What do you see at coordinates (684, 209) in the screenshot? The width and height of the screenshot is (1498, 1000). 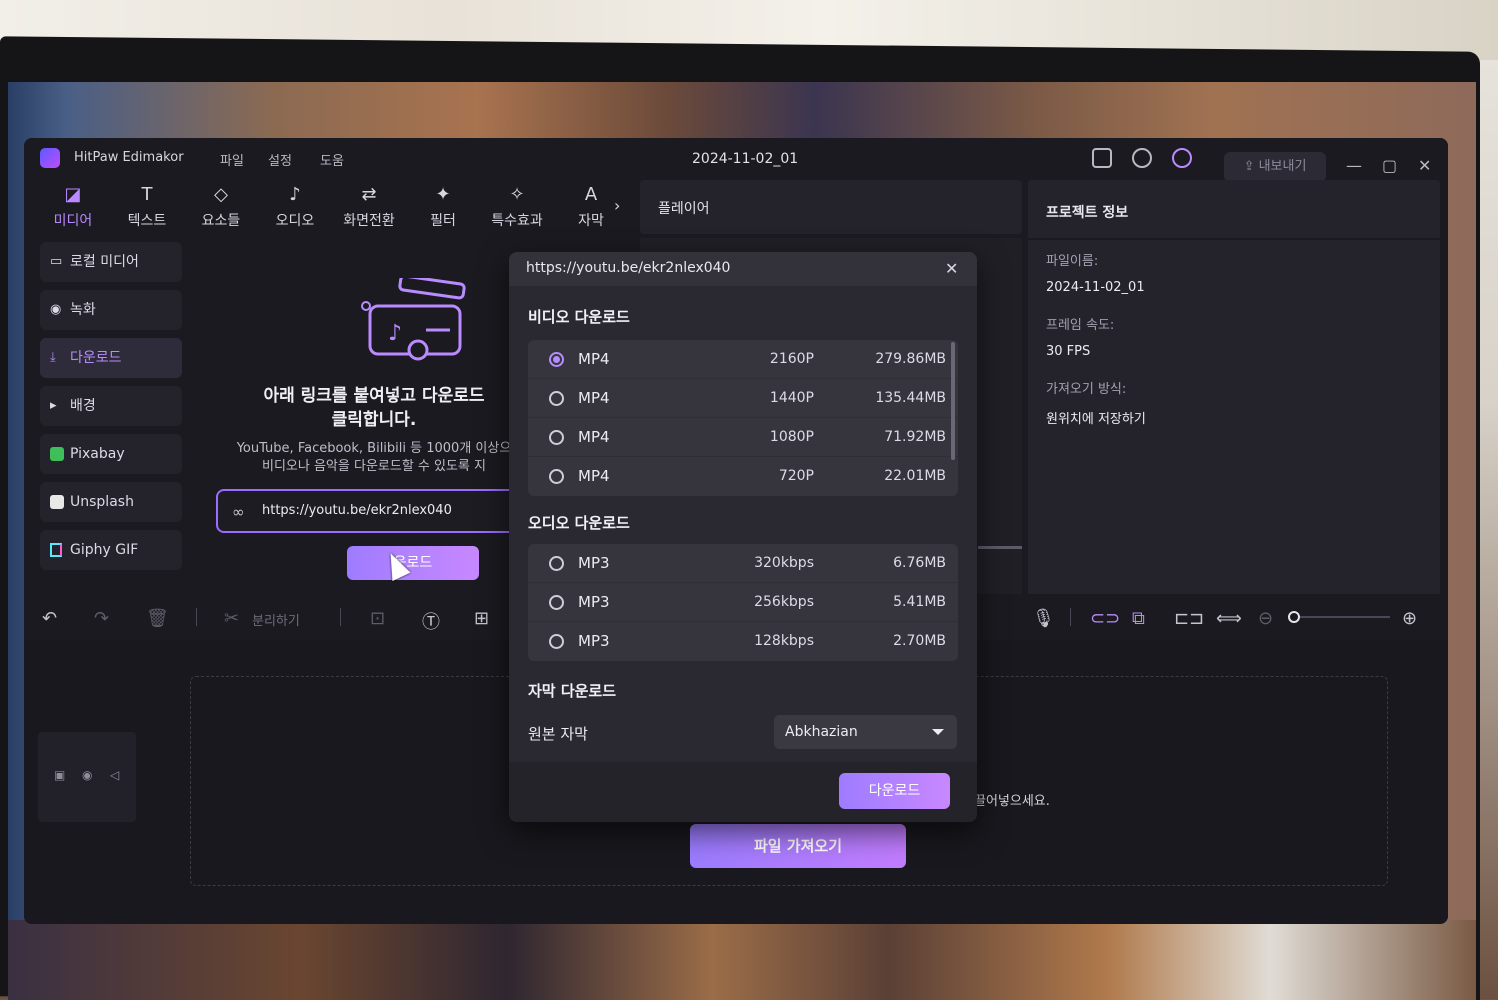 I see `player-title: 플레이어` at bounding box center [684, 209].